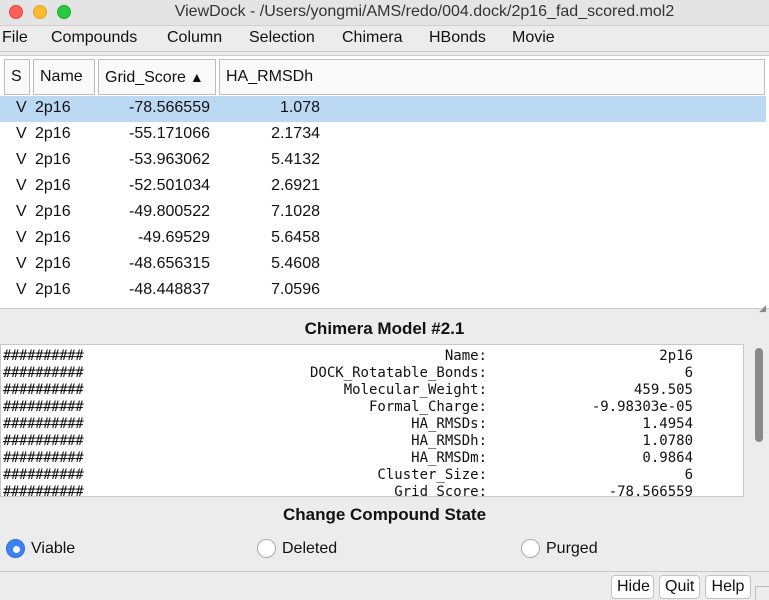 This screenshot has height=600, width=769. I want to click on info-key: DOCK_Rotatable_Bonds:, so click(398, 373).